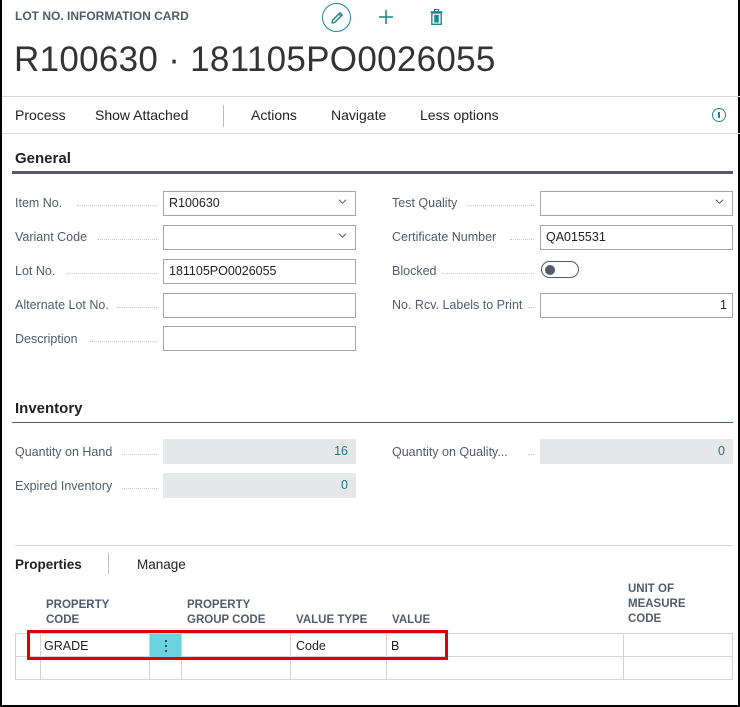  Describe the element at coordinates (457, 305) in the screenshot. I see `label-no-rcv-labels-to-print: No. Rcv. Labels to Print` at that location.